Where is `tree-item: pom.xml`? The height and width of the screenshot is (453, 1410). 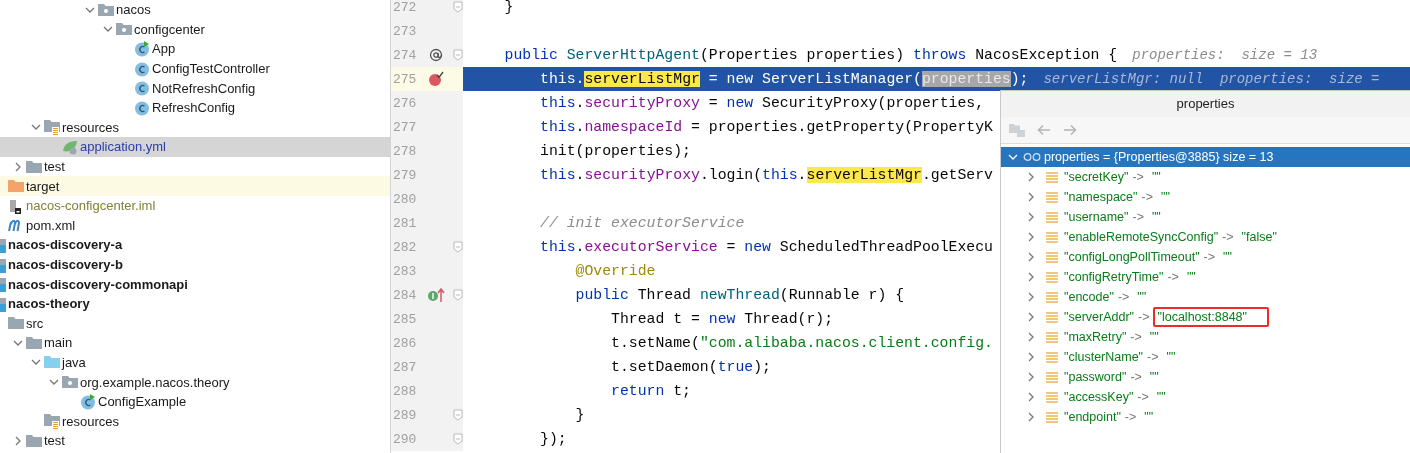
tree-item: pom.xml is located at coordinates (195, 225).